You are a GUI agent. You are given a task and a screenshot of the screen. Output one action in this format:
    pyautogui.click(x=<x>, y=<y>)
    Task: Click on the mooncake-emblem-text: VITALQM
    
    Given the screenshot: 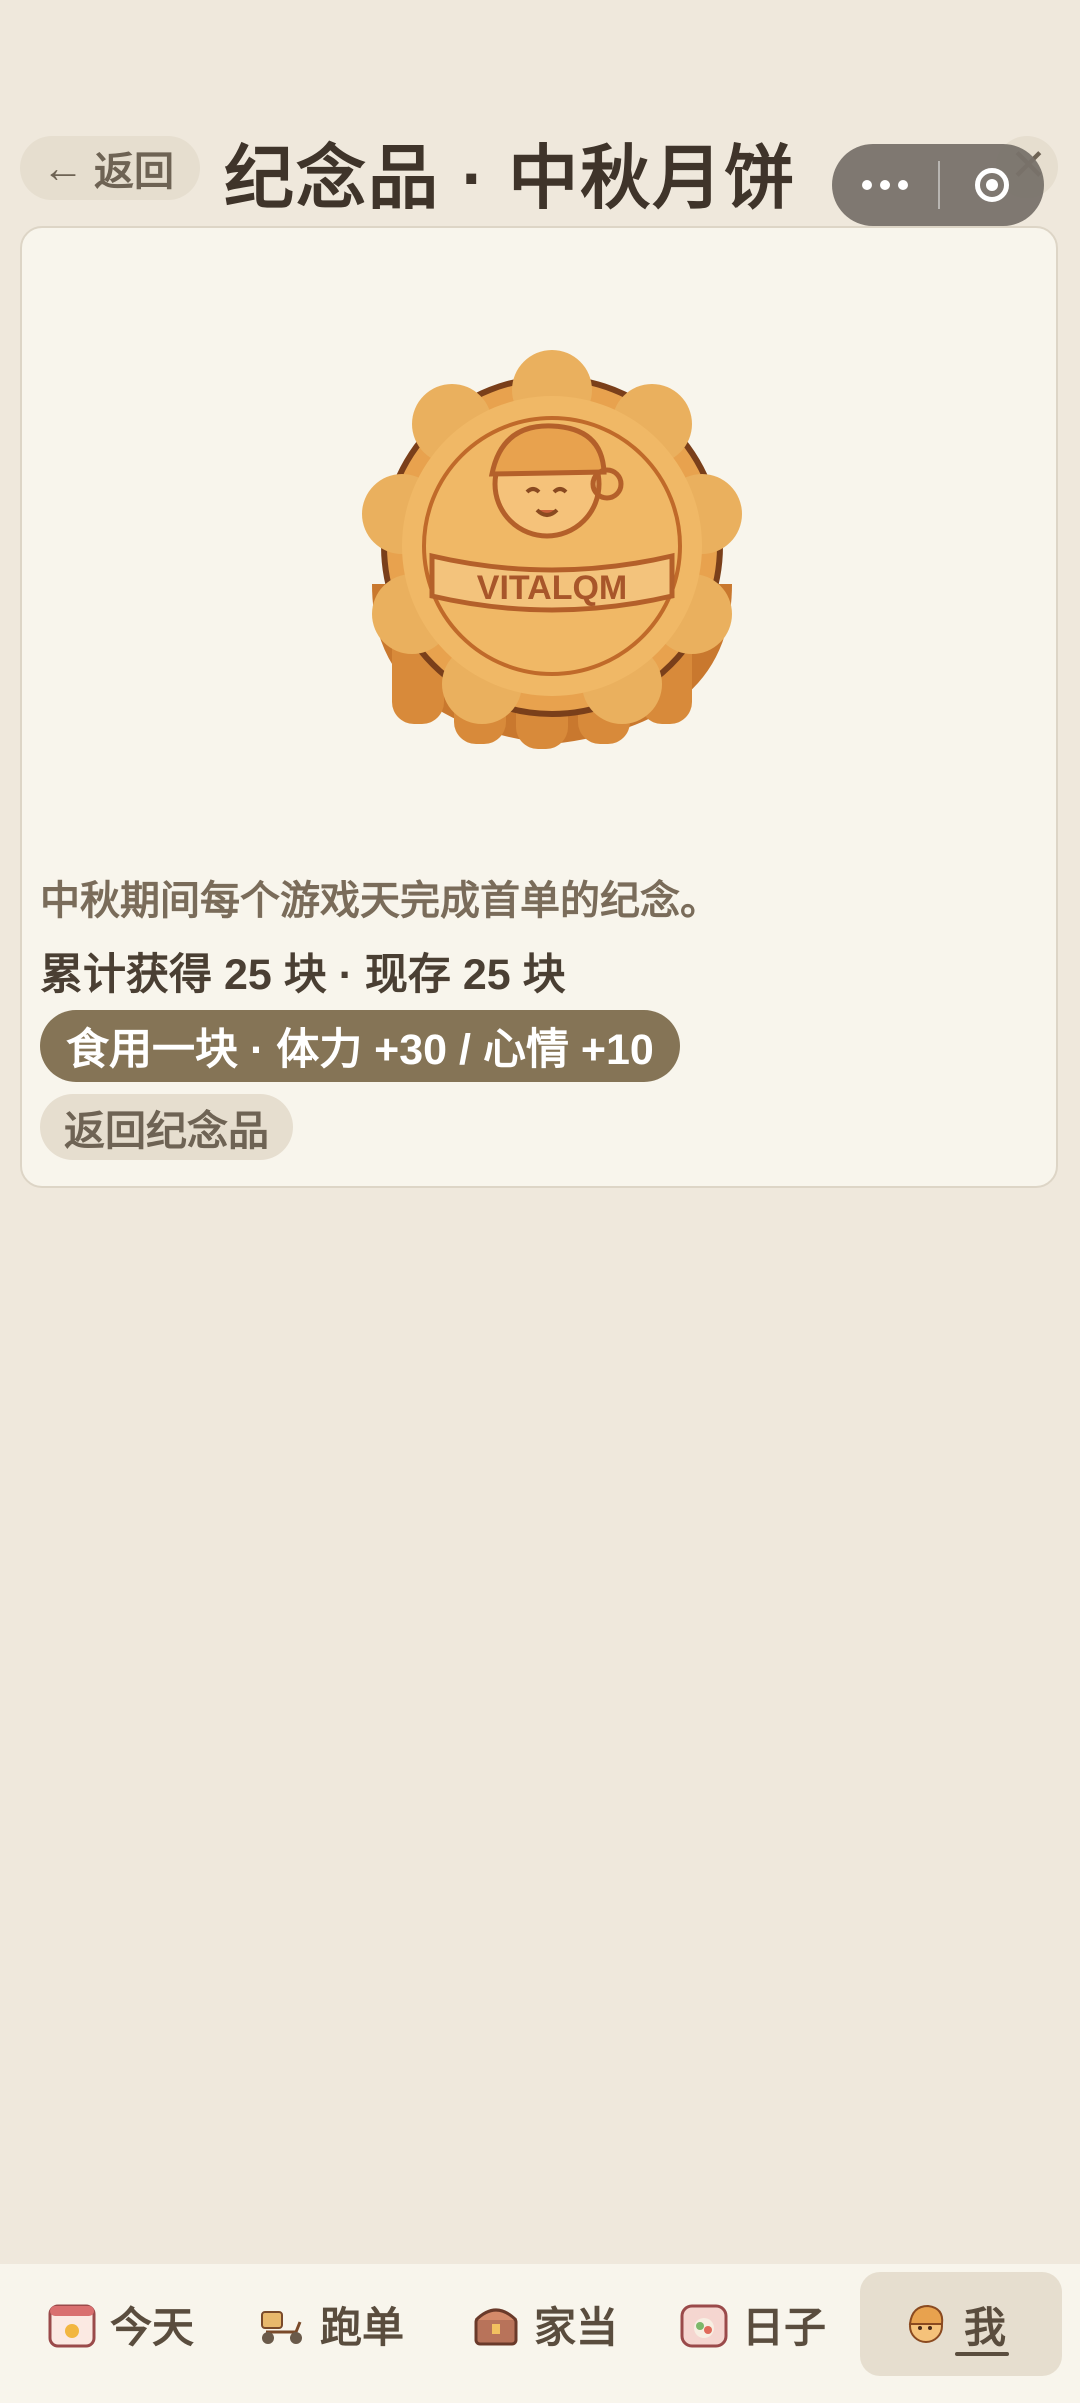 What is the action you would take?
    pyautogui.click(x=552, y=588)
    